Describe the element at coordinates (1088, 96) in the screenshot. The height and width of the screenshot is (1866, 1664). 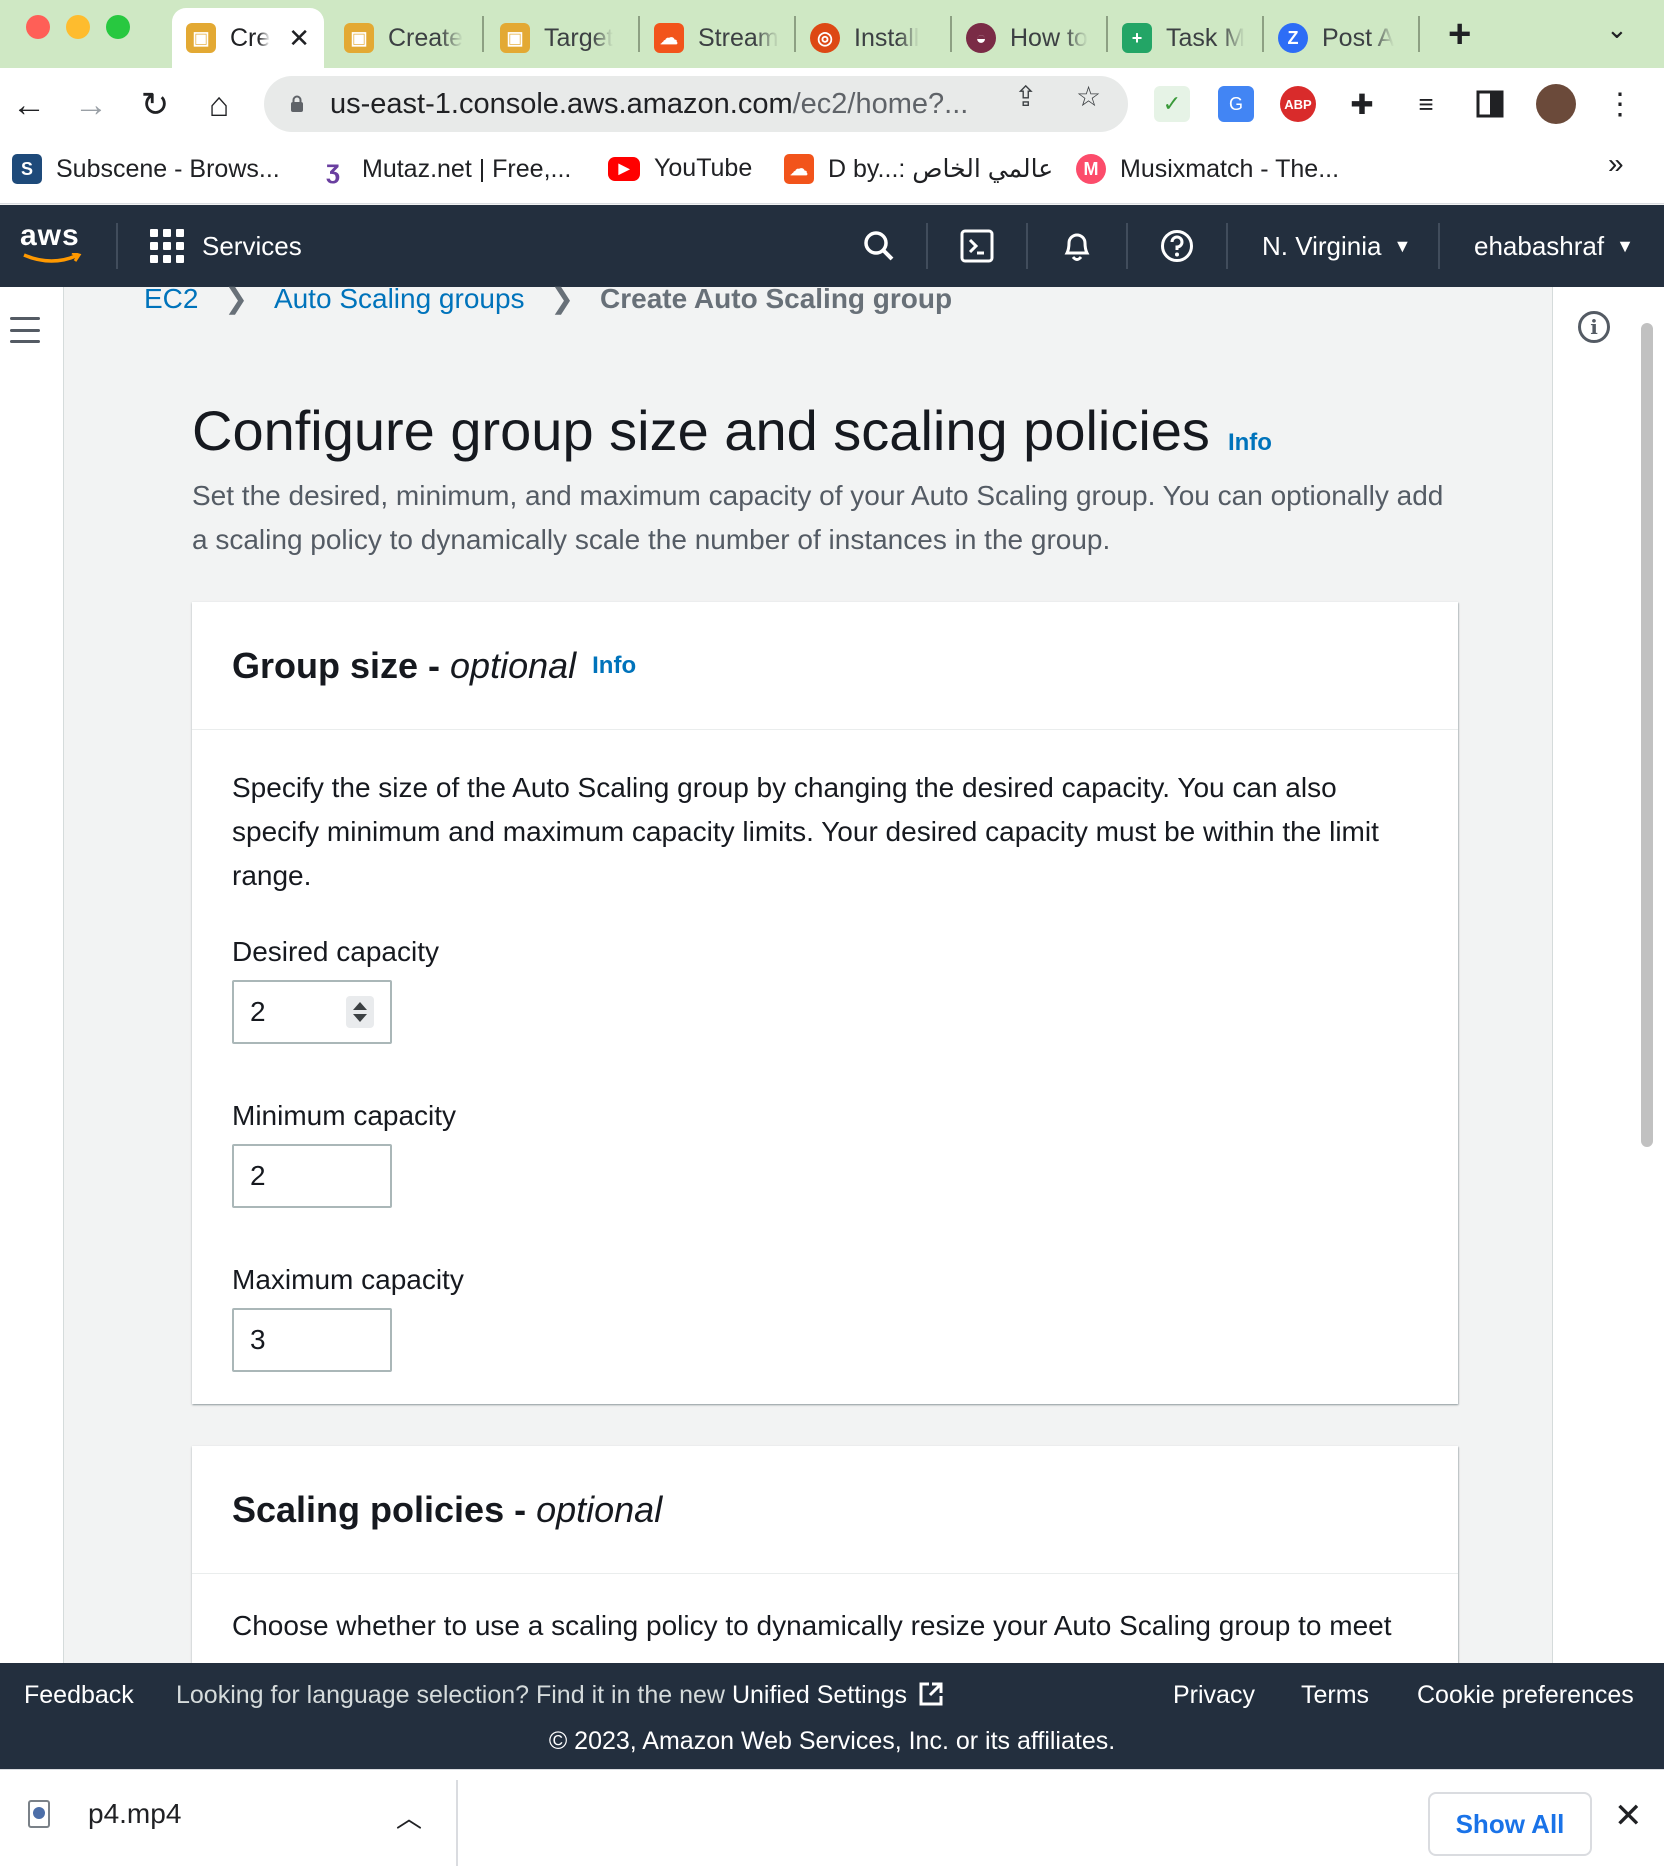
I see `bookmark-star-icon: ☆` at that location.